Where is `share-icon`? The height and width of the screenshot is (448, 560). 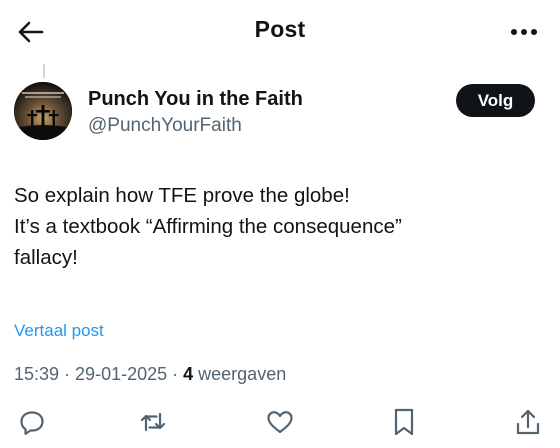
share-icon is located at coordinates (528, 422).